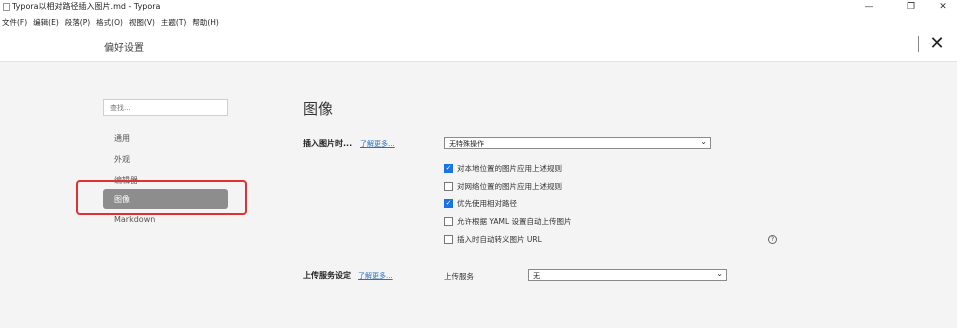  Describe the element at coordinates (77, 21) in the screenshot. I see `menu-paragraph: 段落(P)` at that location.